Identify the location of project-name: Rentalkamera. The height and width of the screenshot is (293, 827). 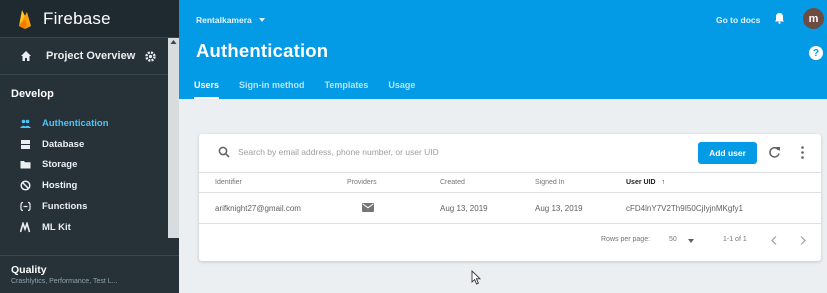
(224, 20).